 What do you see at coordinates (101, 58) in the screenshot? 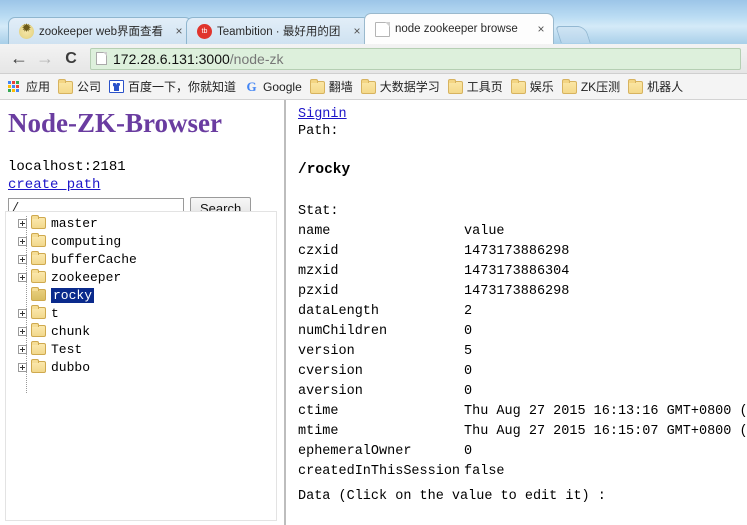
I see `page-info-icon` at bounding box center [101, 58].